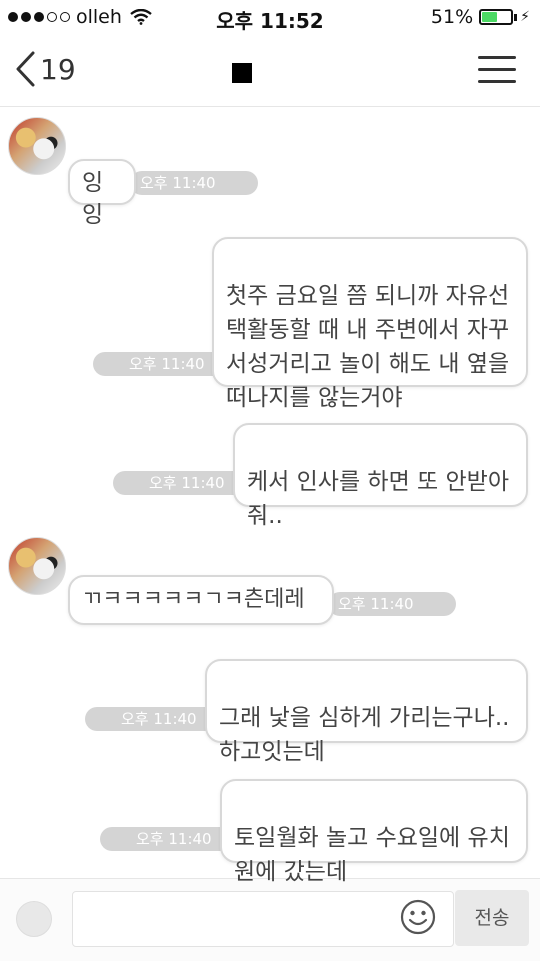 Image resolution: width=540 pixels, height=961 pixels. What do you see at coordinates (378, 499) in the screenshot?
I see `message-text: 케서 인사를 하면 또 안받아 줘..` at bounding box center [378, 499].